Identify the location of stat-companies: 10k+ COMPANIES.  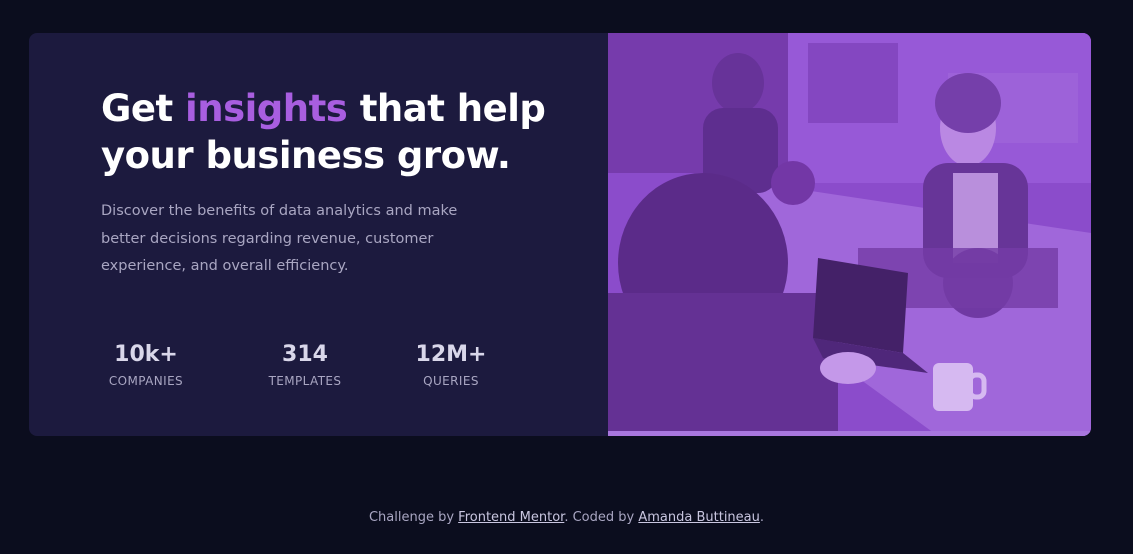
(146, 364).